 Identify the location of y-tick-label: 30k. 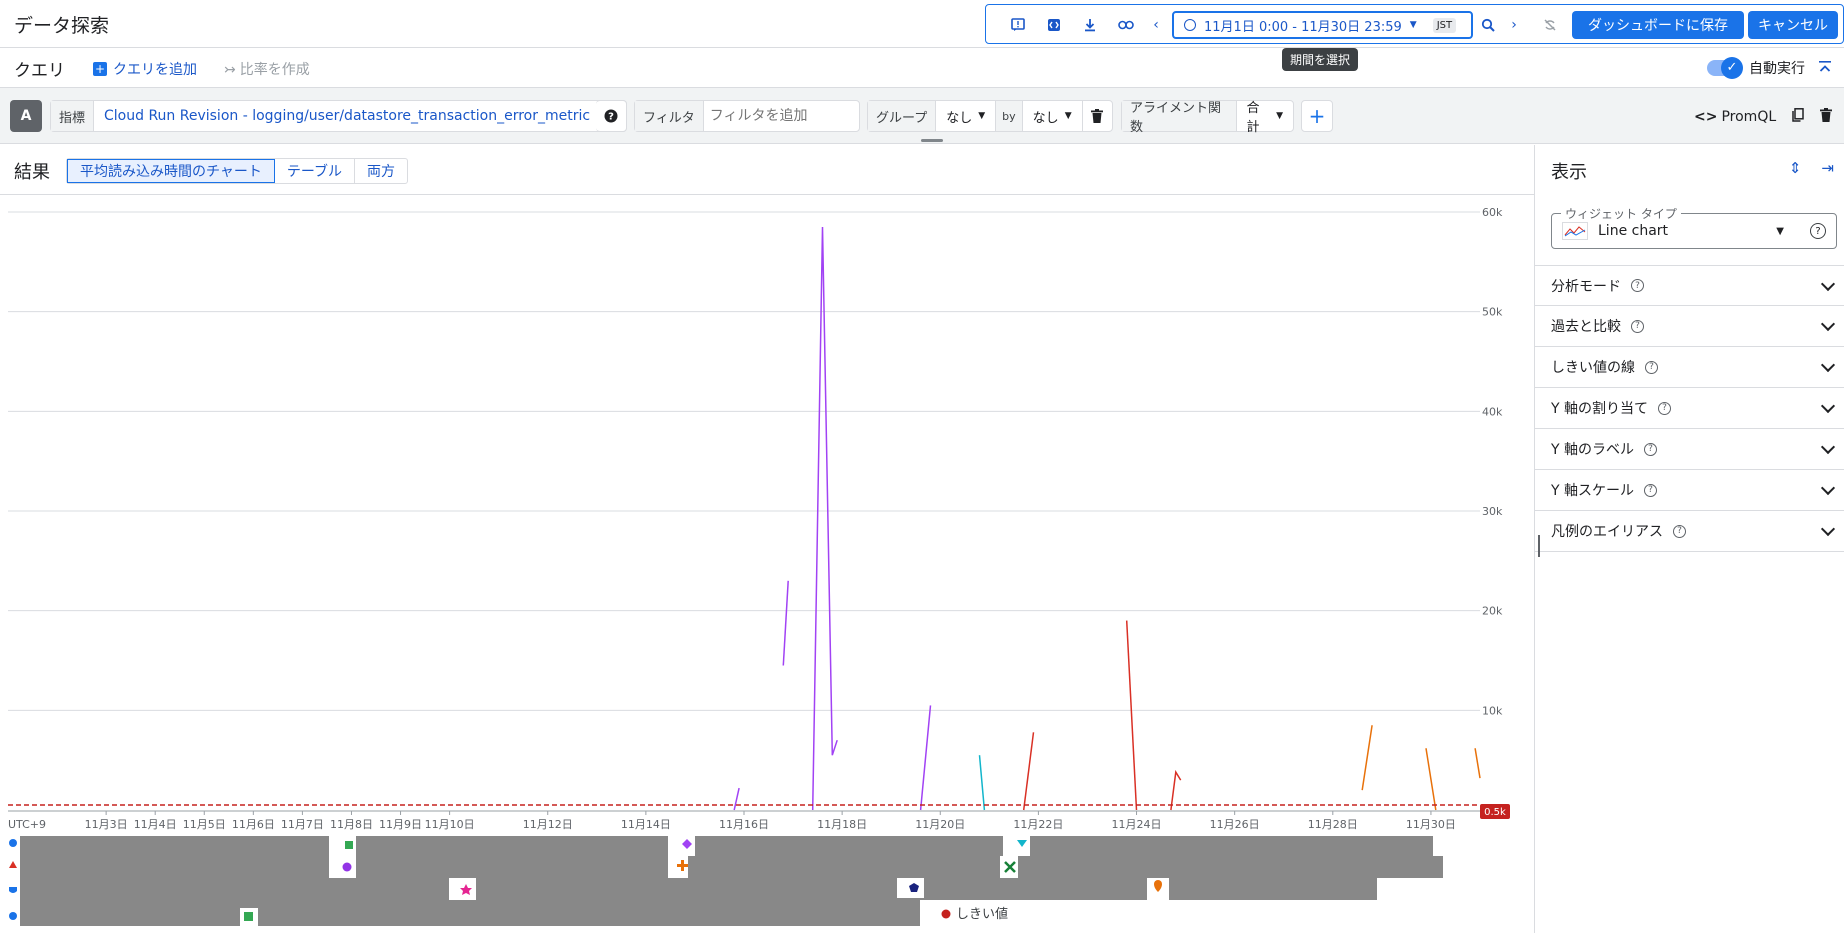
(1492, 511).